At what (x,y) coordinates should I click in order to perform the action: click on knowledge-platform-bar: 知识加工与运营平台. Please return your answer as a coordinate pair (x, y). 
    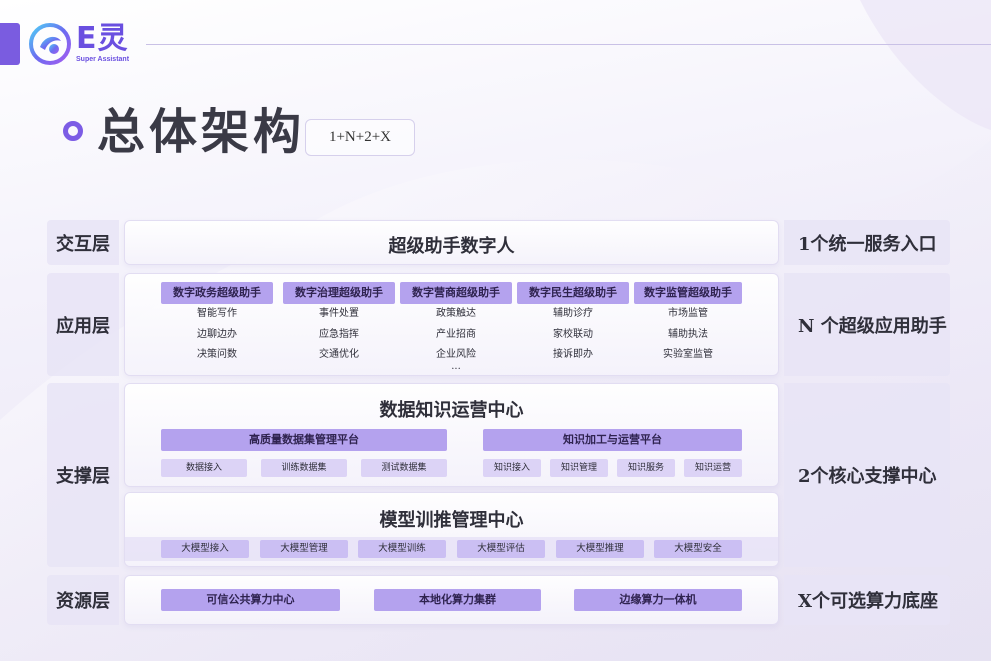
    Looking at the image, I should click on (612, 440).